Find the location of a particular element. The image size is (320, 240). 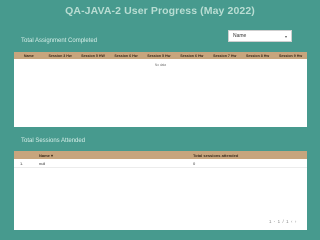

column-header-session-3-hw: Session 3 Hw is located at coordinates (60, 56).